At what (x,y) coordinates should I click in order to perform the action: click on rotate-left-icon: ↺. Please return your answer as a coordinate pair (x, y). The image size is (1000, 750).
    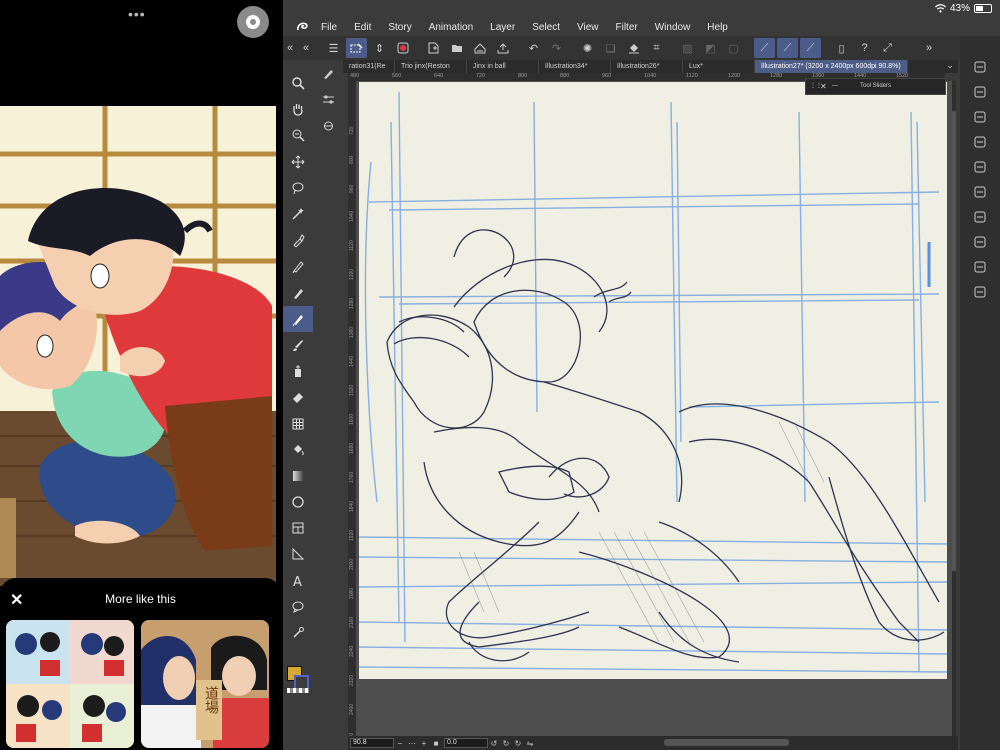
    Looking at the image, I should click on (494, 743).